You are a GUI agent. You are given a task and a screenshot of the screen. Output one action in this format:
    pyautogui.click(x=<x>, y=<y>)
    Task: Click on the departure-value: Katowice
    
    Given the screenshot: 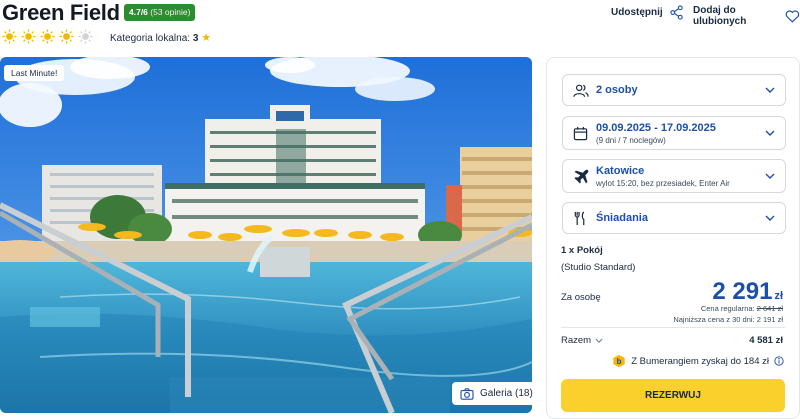 What is the action you would take?
    pyautogui.click(x=620, y=171)
    